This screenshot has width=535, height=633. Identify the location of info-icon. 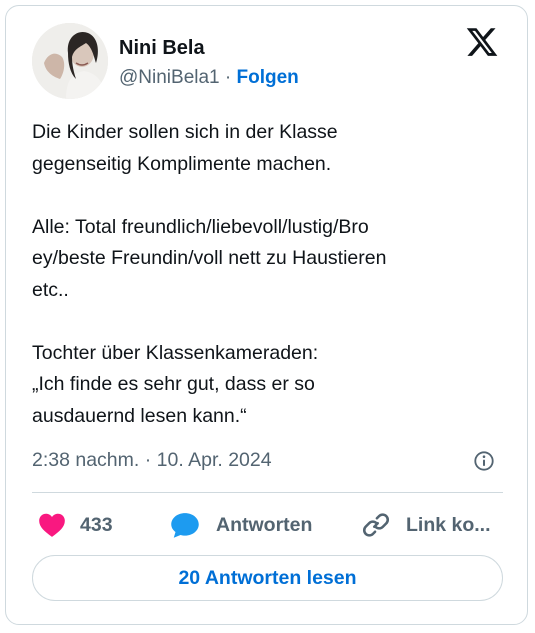
(484, 461).